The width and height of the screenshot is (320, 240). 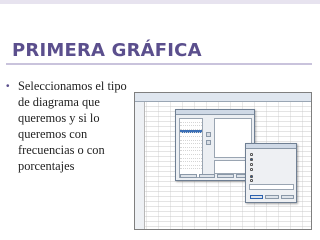 I want to click on title-divider, so click(x=159, y=64).